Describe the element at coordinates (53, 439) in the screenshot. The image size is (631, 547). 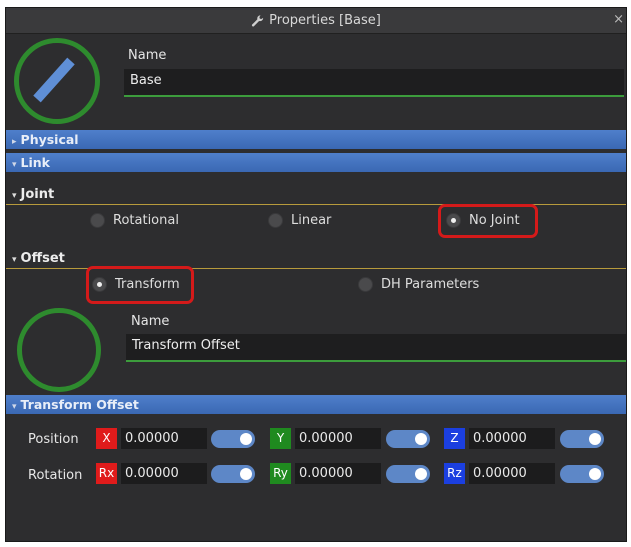
I see `position-label: Position` at that location.